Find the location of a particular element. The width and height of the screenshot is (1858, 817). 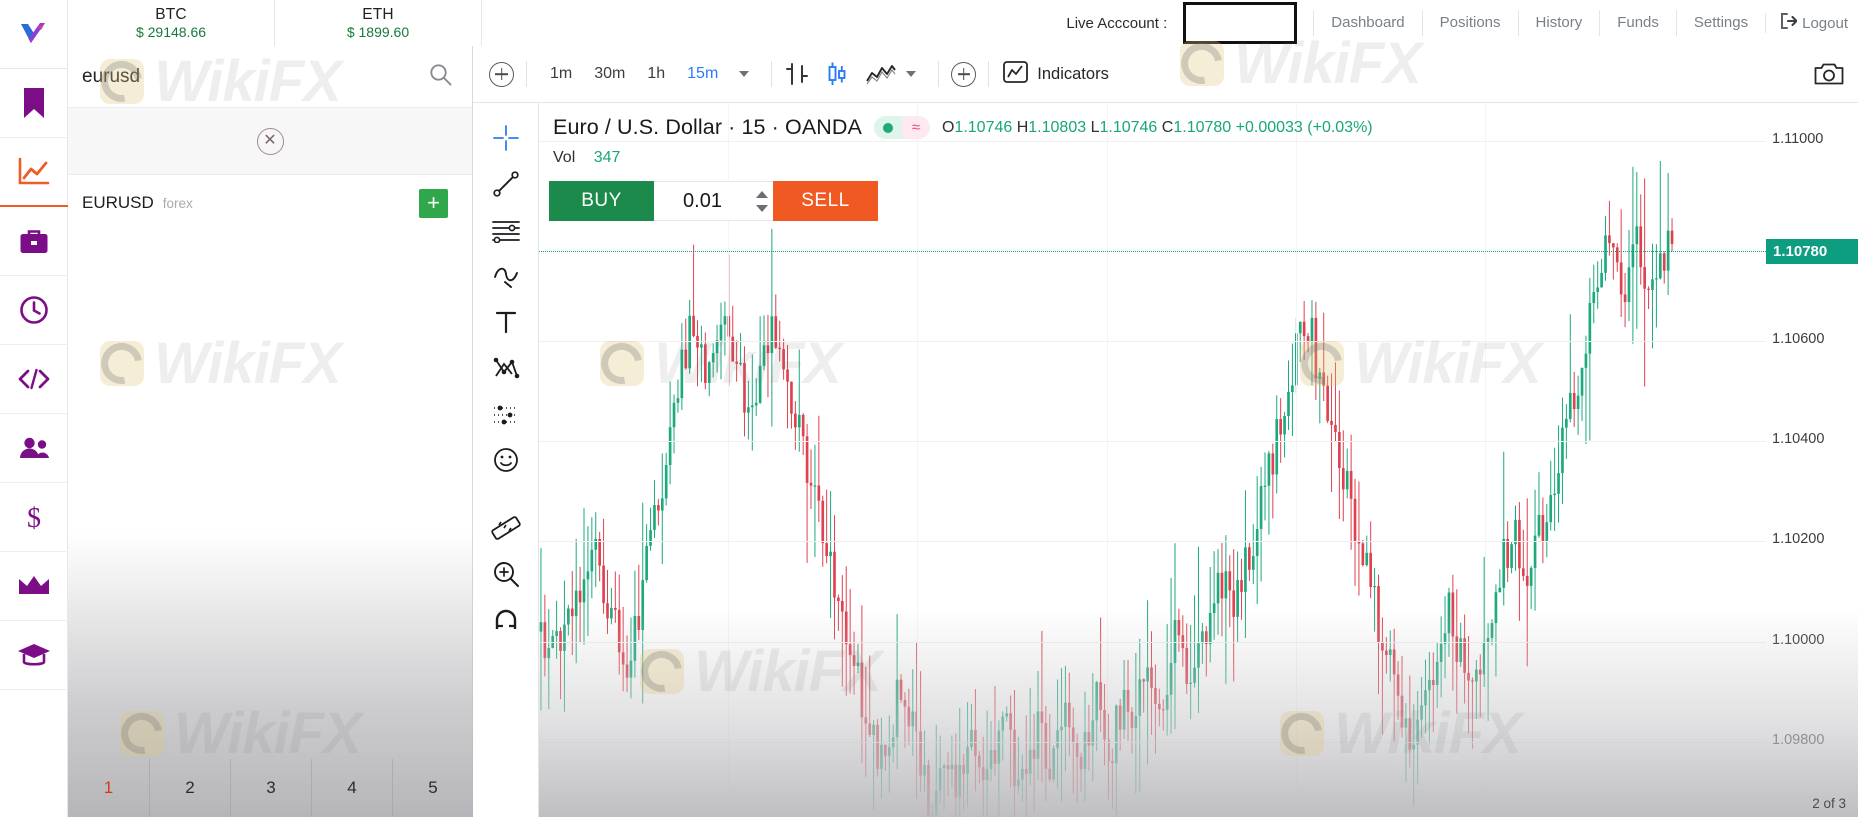

sidebar-item-charts is located at coordinates (34, 172).